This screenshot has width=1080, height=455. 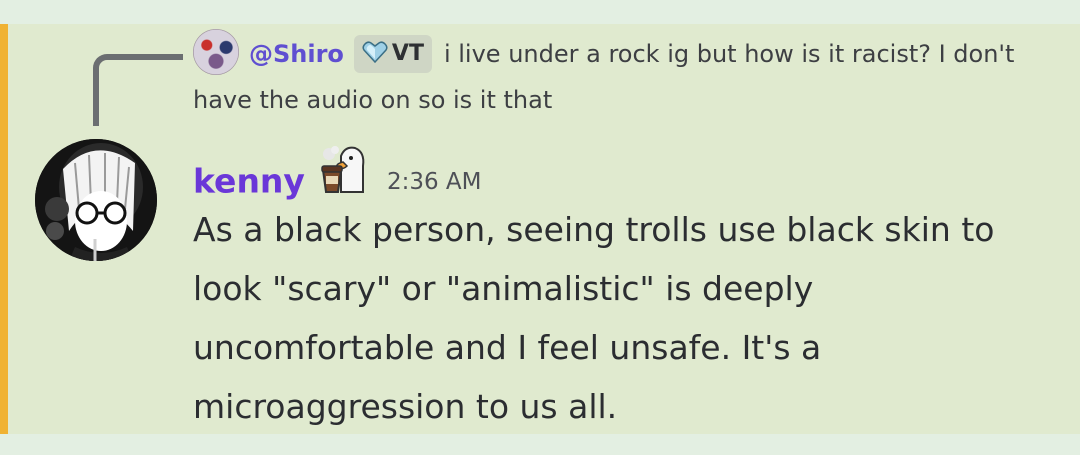 I want to click on manga-girl-avatar, so click(x=96, y=200).